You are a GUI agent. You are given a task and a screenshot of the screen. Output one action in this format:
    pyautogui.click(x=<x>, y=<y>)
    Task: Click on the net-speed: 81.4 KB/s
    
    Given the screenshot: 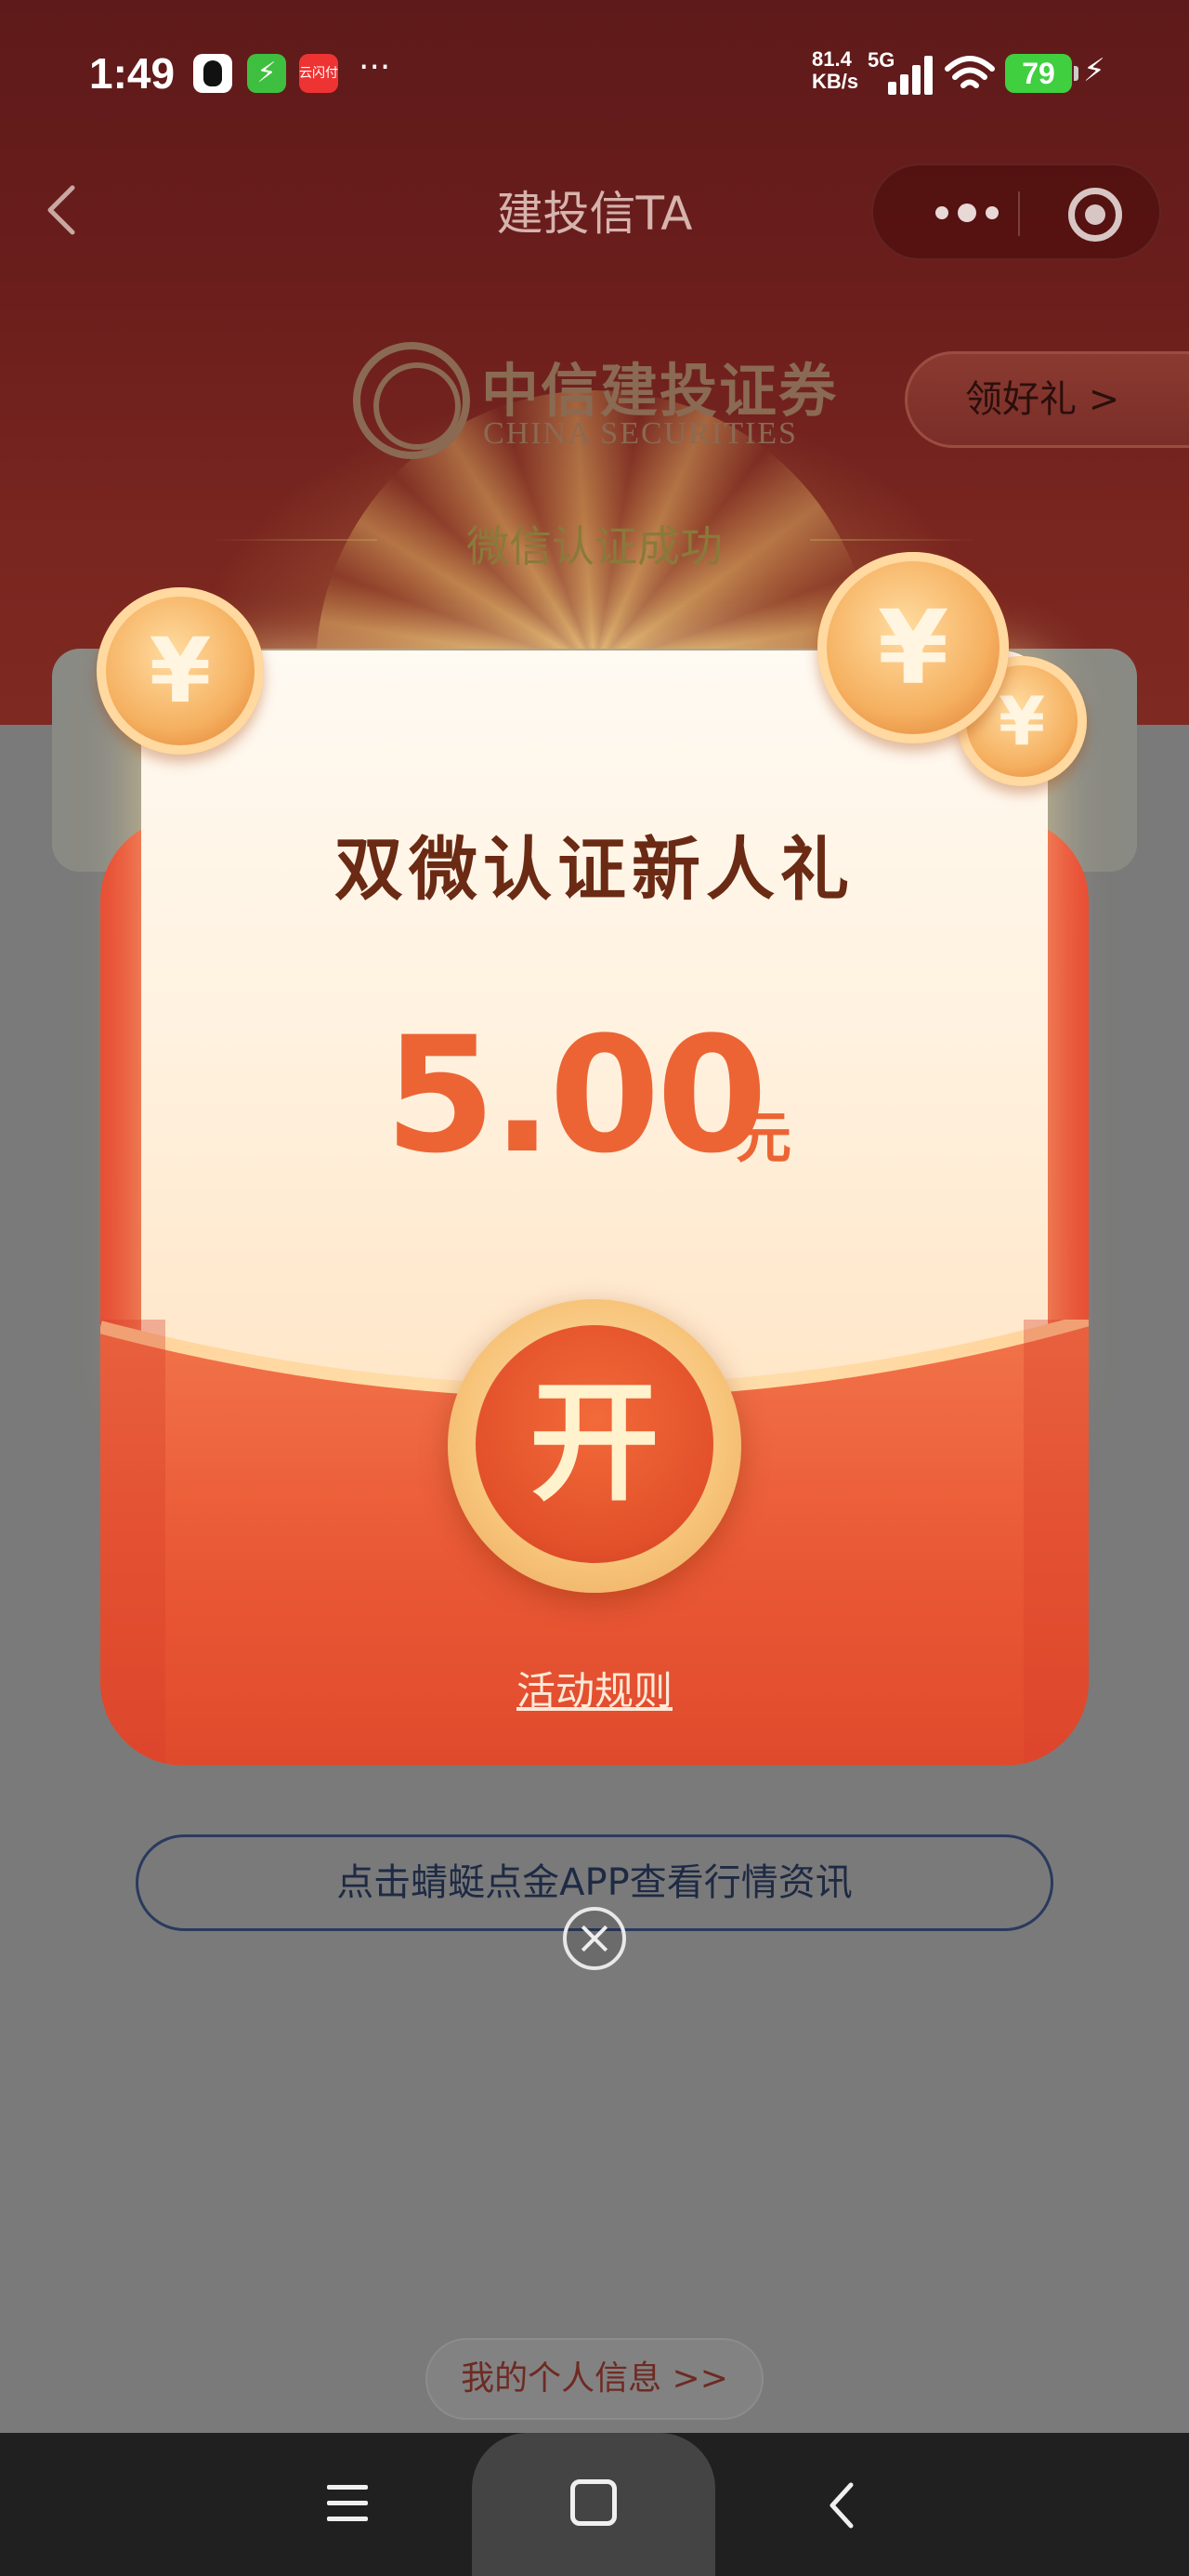 What is the action you would take?
    pyautogui.click(x=835, y=70)
    